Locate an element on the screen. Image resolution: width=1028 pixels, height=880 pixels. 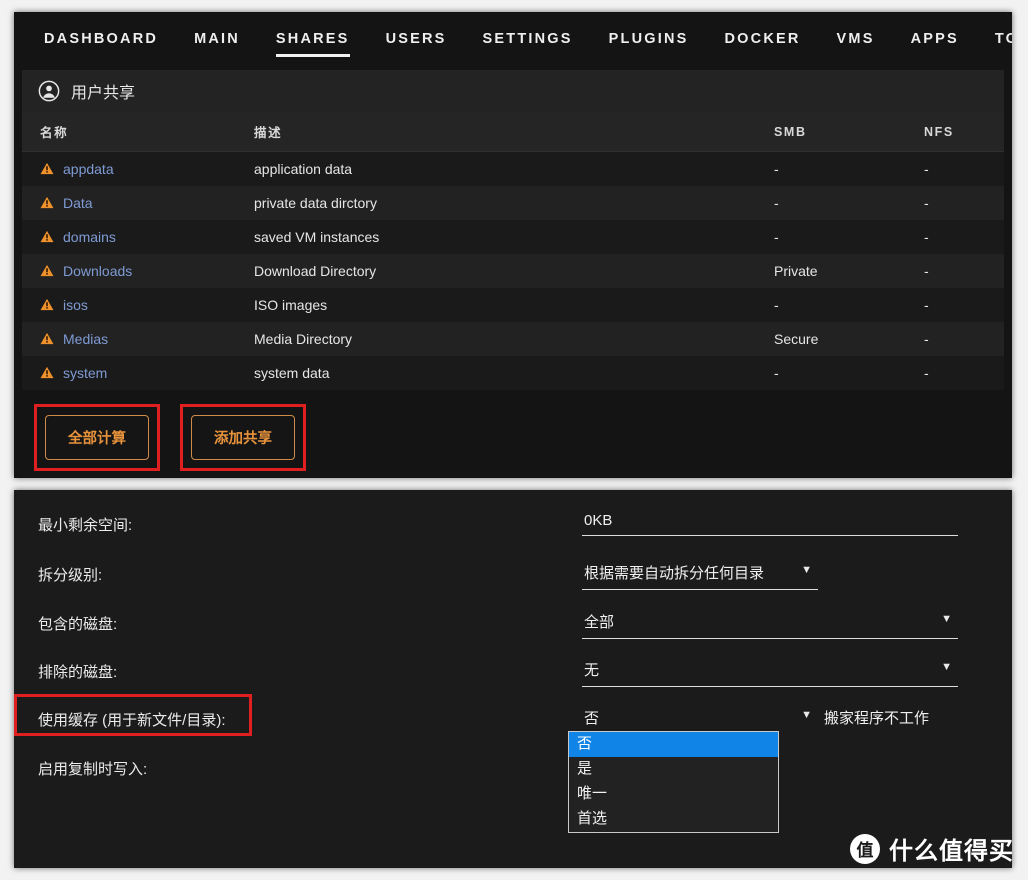
field-row-use-cache: 使用缓存 (用于新文件/目录): 否 ▼ 搬家程序不工作 is located at coordinates (513, 721).